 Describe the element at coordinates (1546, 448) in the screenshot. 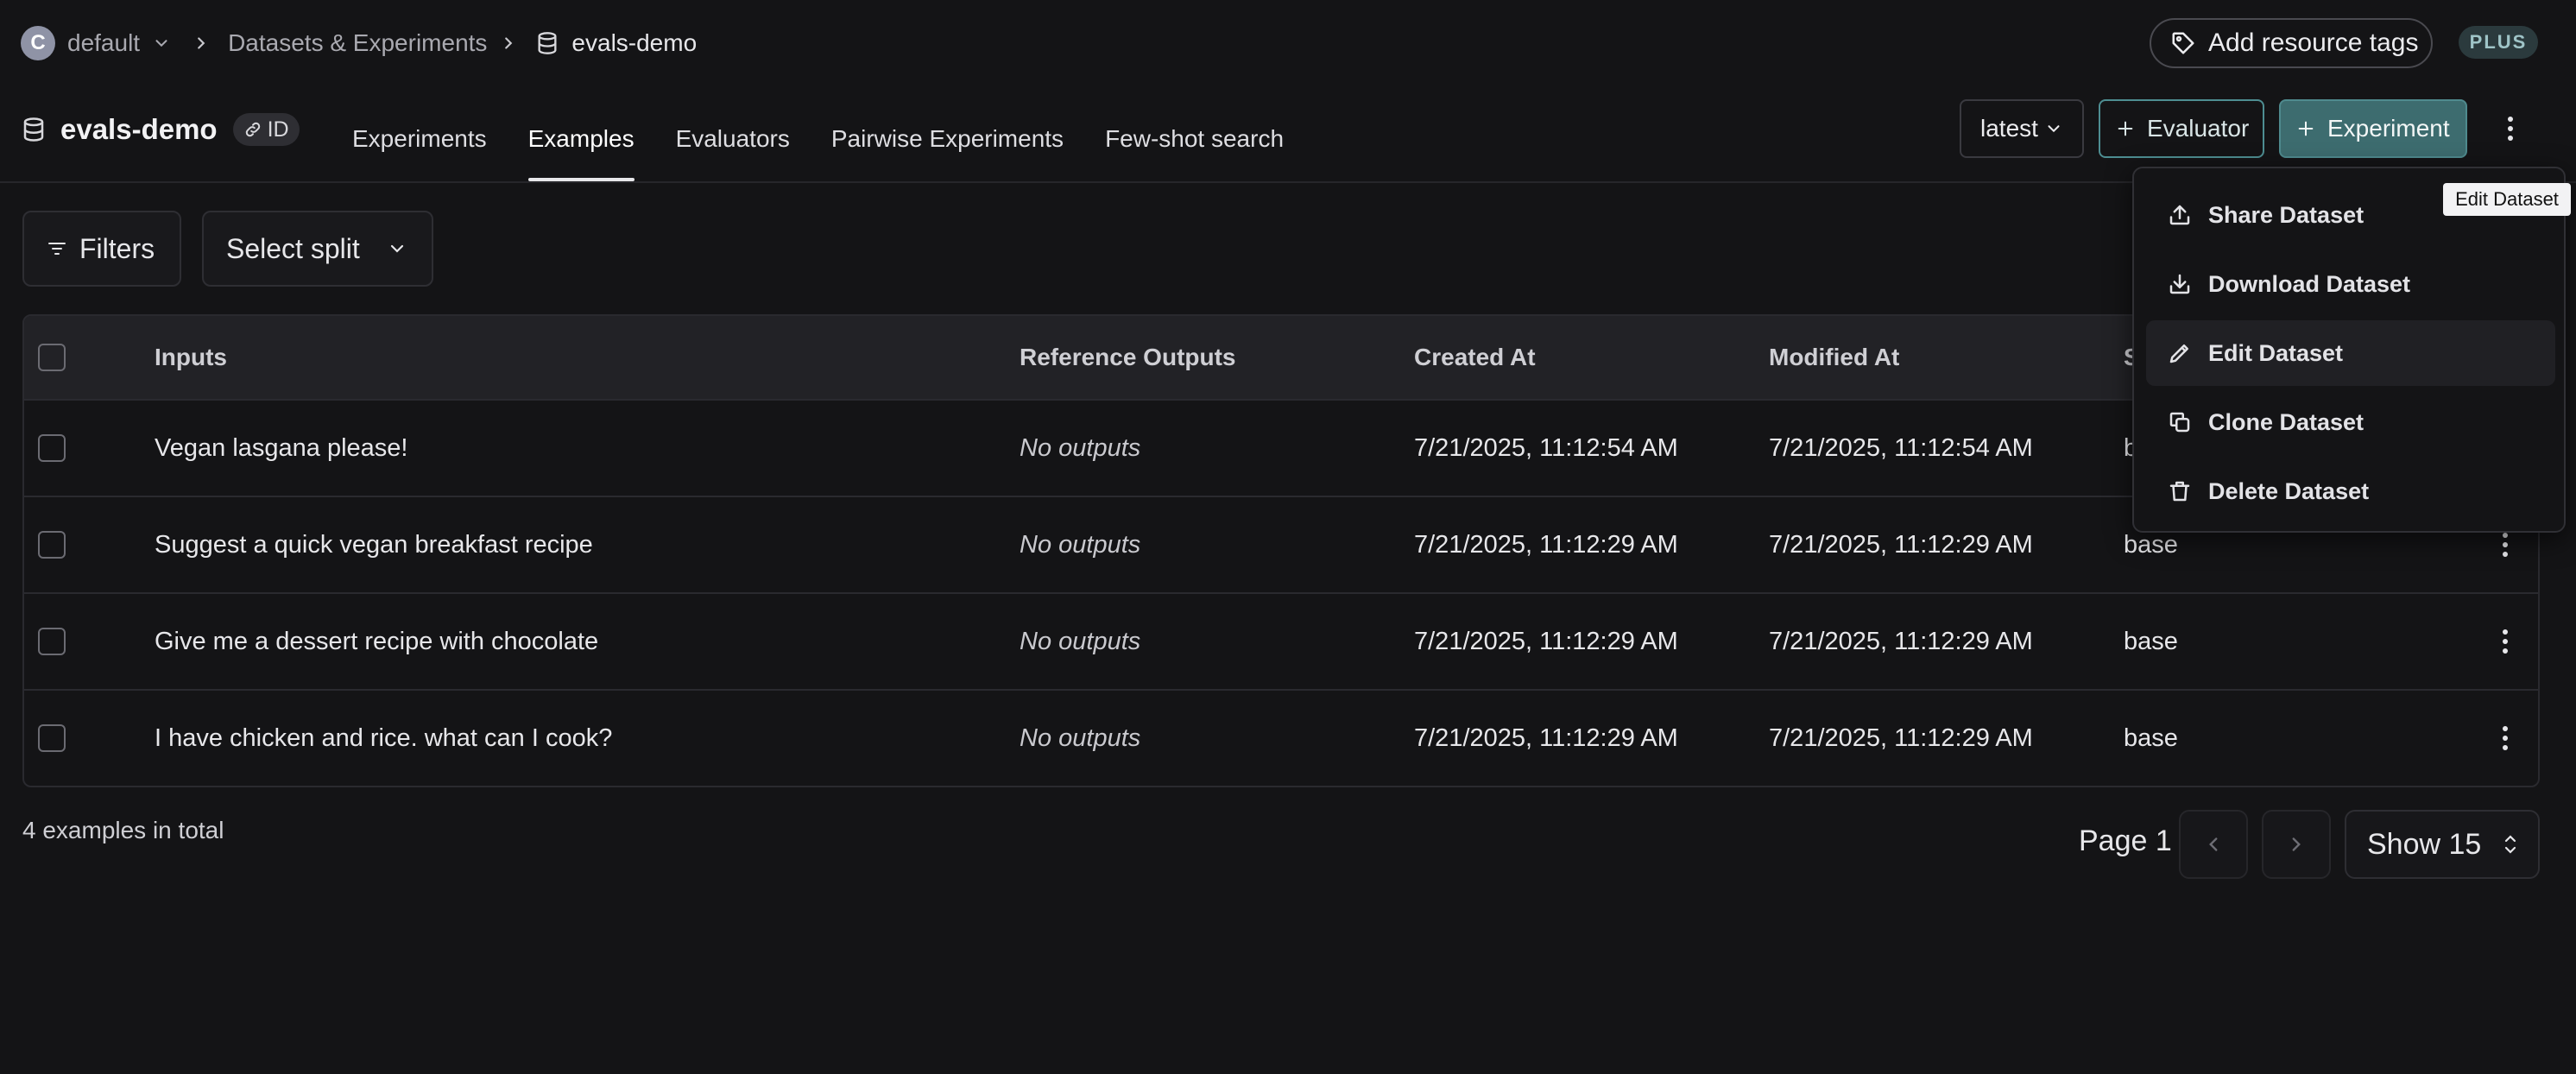

I see `row-created-at: 7/21/2025, 11:12:54 AM` at that location.